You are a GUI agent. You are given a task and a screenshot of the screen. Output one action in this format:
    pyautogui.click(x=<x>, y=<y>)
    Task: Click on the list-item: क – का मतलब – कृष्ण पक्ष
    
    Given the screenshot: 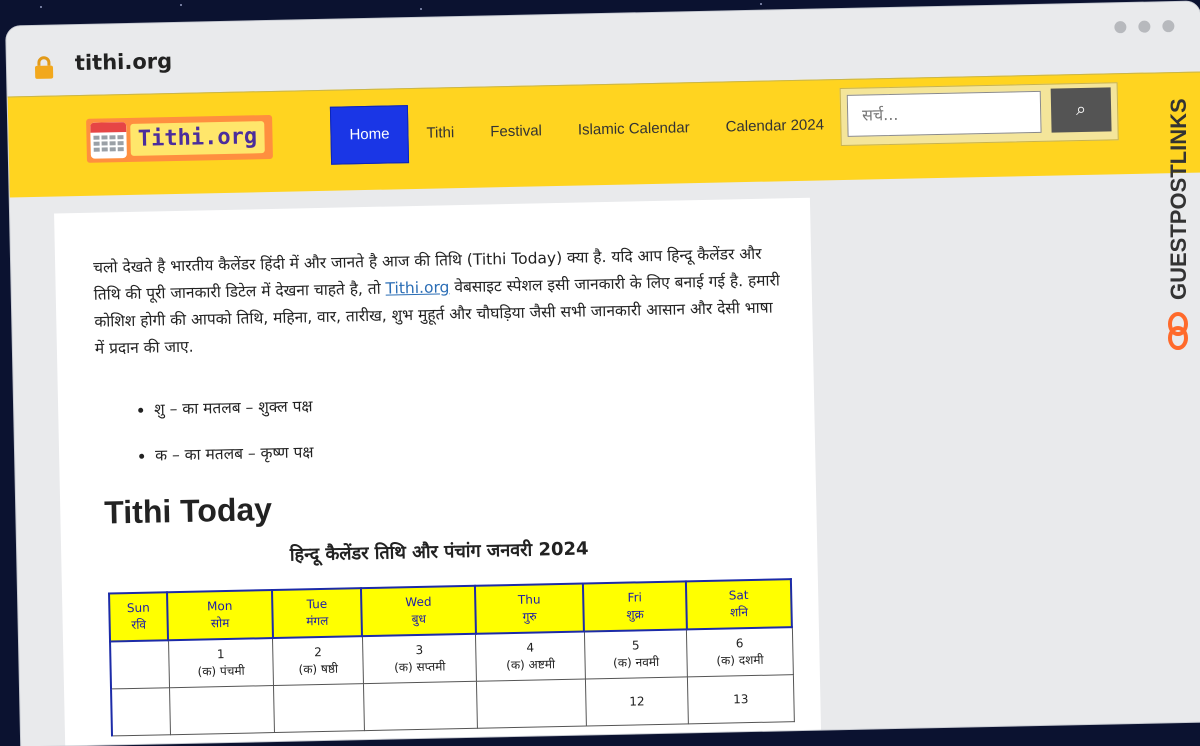 What is the action you would take?
    pyautogui.click(x=234, y=452)
    